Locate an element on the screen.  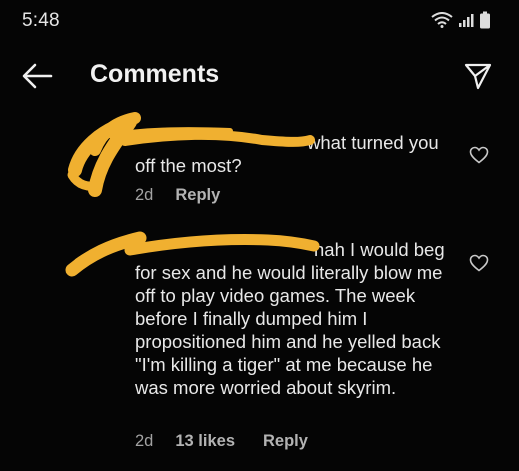
comments-header: Comments is located at coordinates (259, 75).